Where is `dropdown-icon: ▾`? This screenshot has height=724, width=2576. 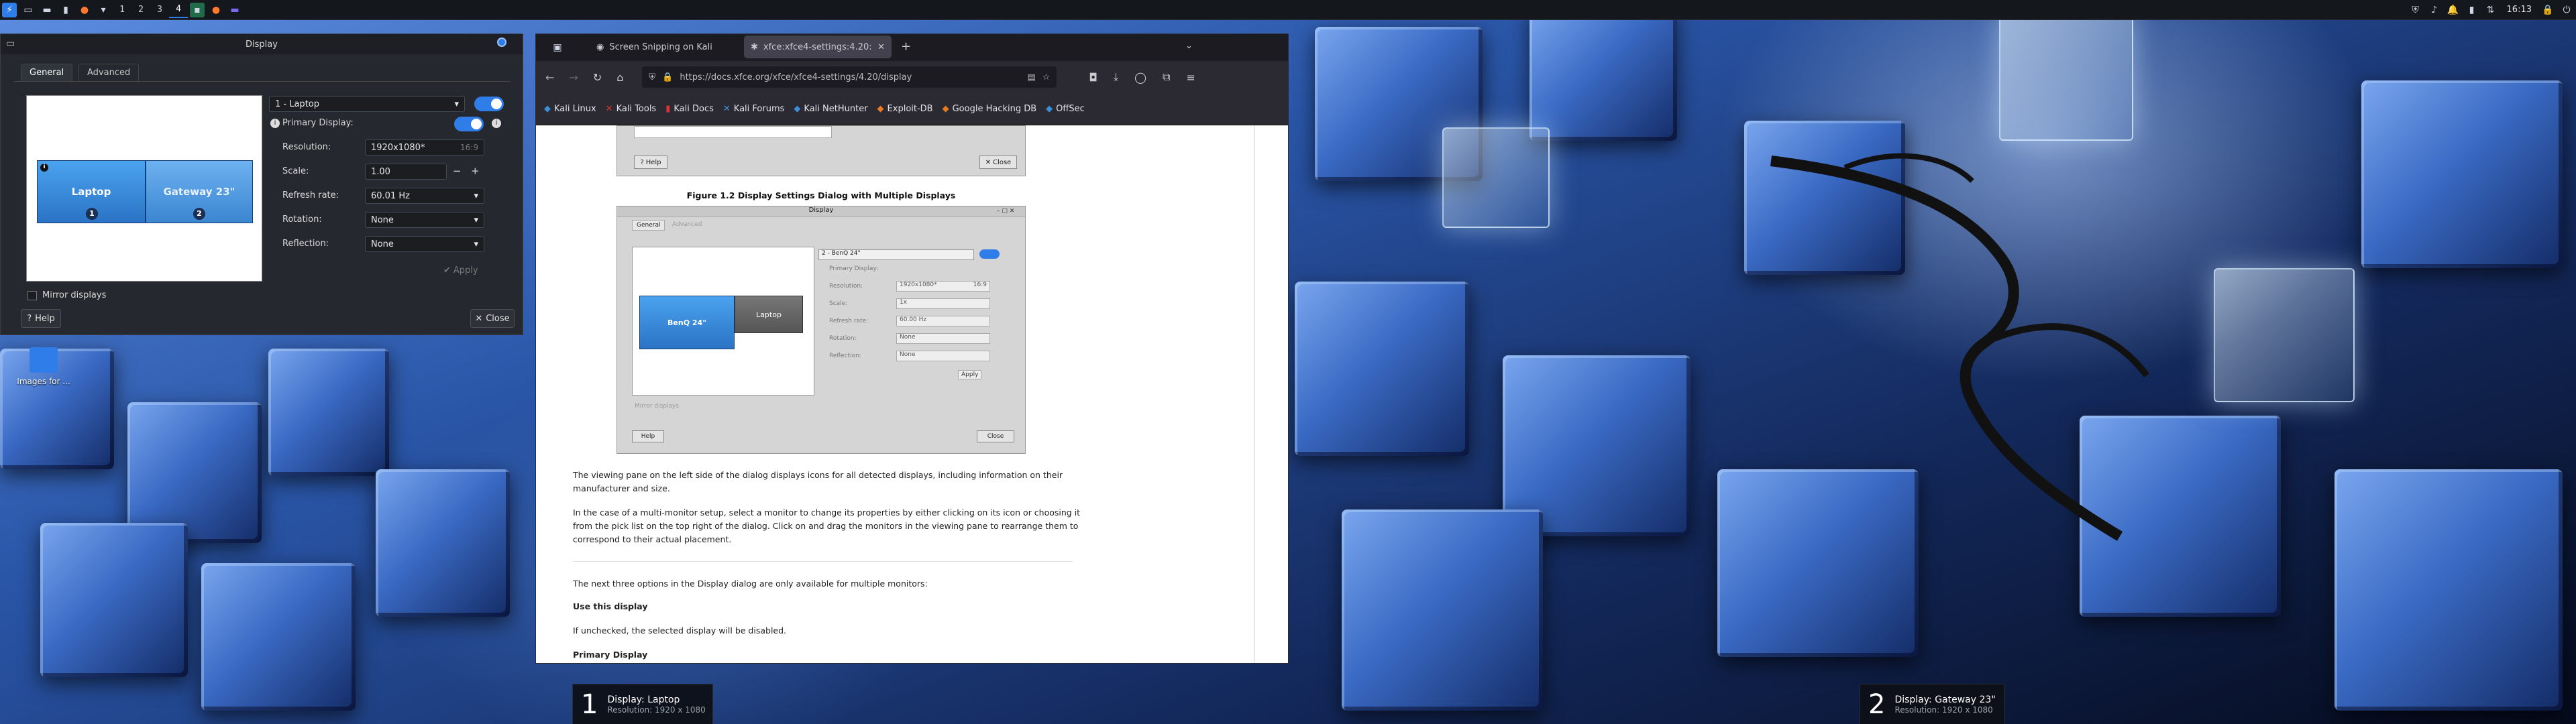
dropdown-icon: ▾ is located at coordinates (103, 10).